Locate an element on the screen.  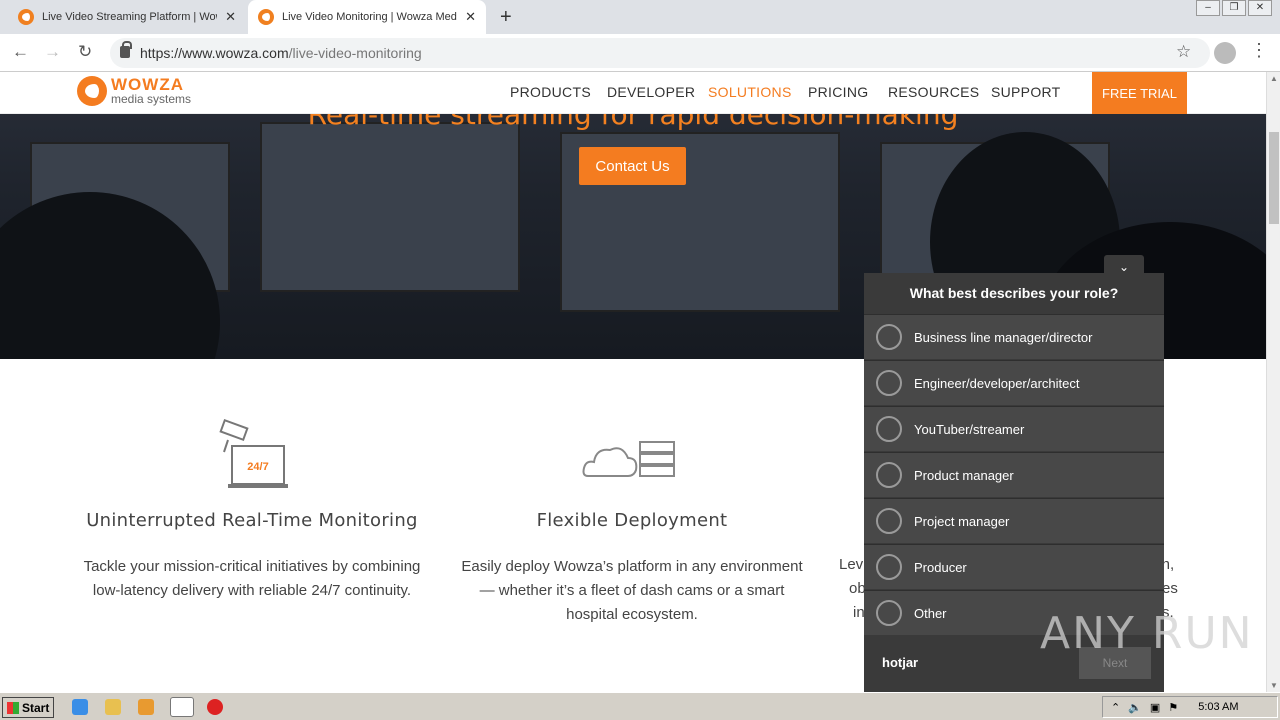
start-button: Start is located at coordinates (28, 707).